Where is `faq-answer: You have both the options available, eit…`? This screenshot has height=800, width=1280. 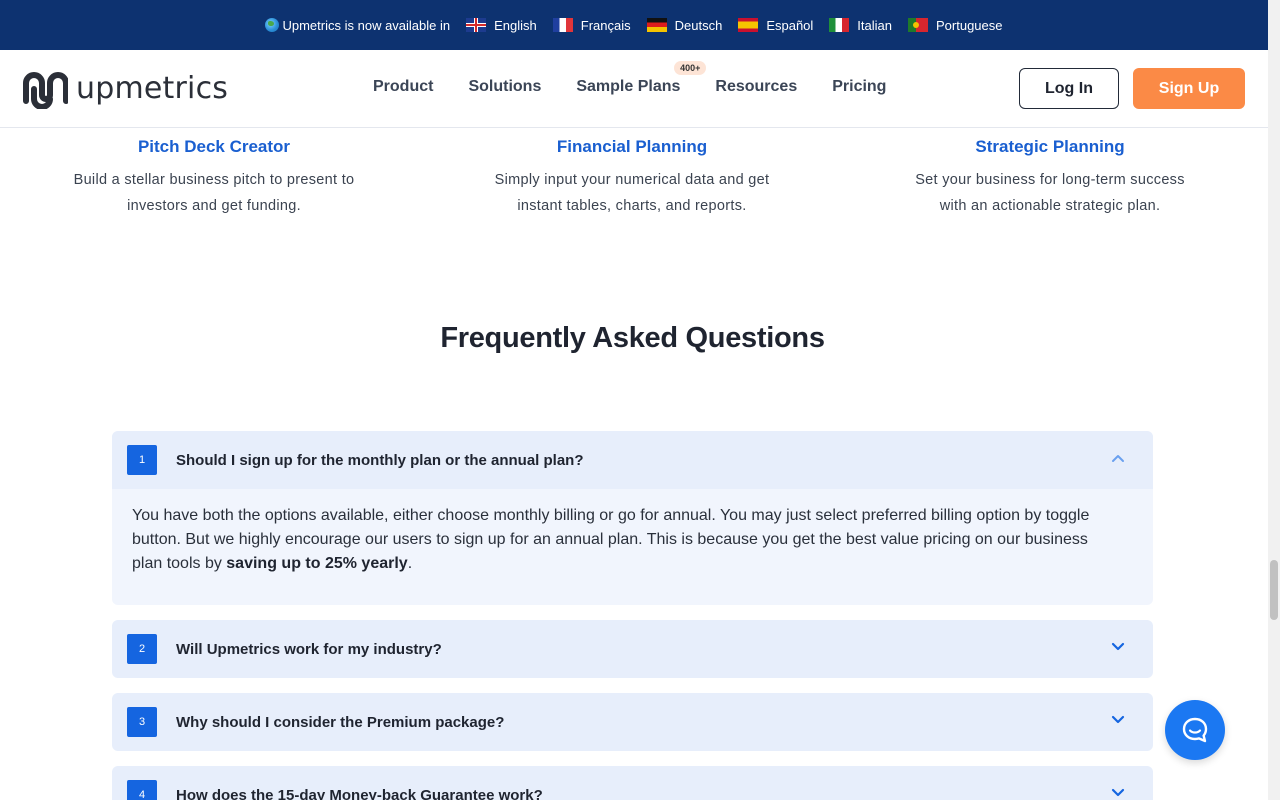 faq-answer: You have both the options available, eit… is located at coordinates (632, 546).